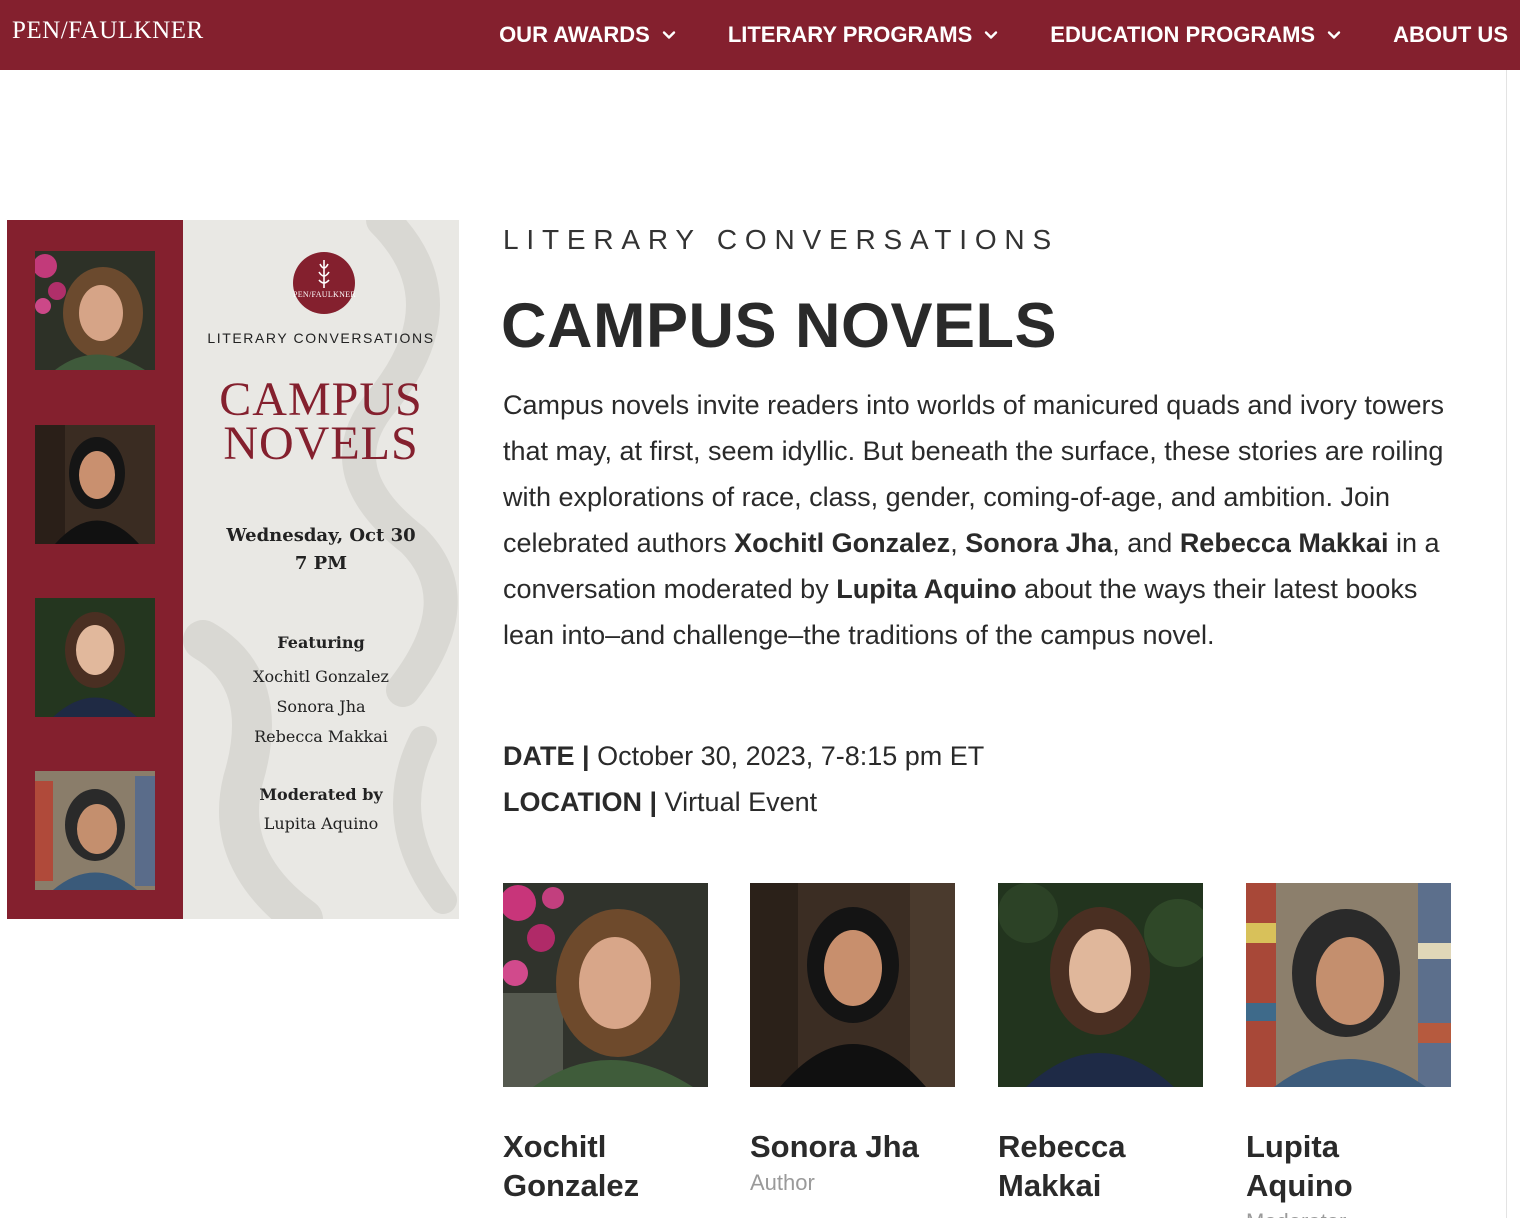 This screenshot has width=1520, height=1218. What do you see at coordinates (779, 326) in the screenshot?
I see `page-title: CAMPUS NOVELS` at bounding box center [779, 326].